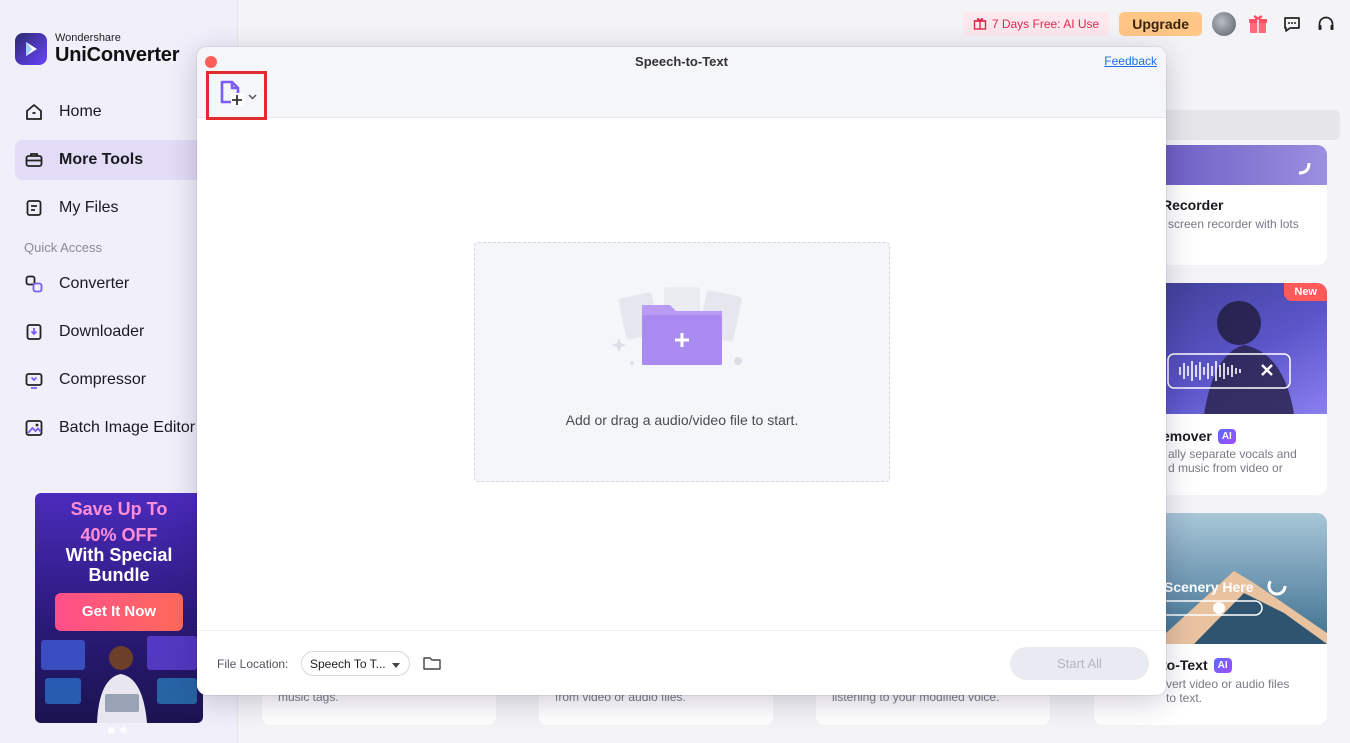 Image resolution: width=1350 pixels, height=743 pixels. What do you see at coordinates (1224, 24) in the screenshot?
I see `avatar` at bounding box center [1224, 24].